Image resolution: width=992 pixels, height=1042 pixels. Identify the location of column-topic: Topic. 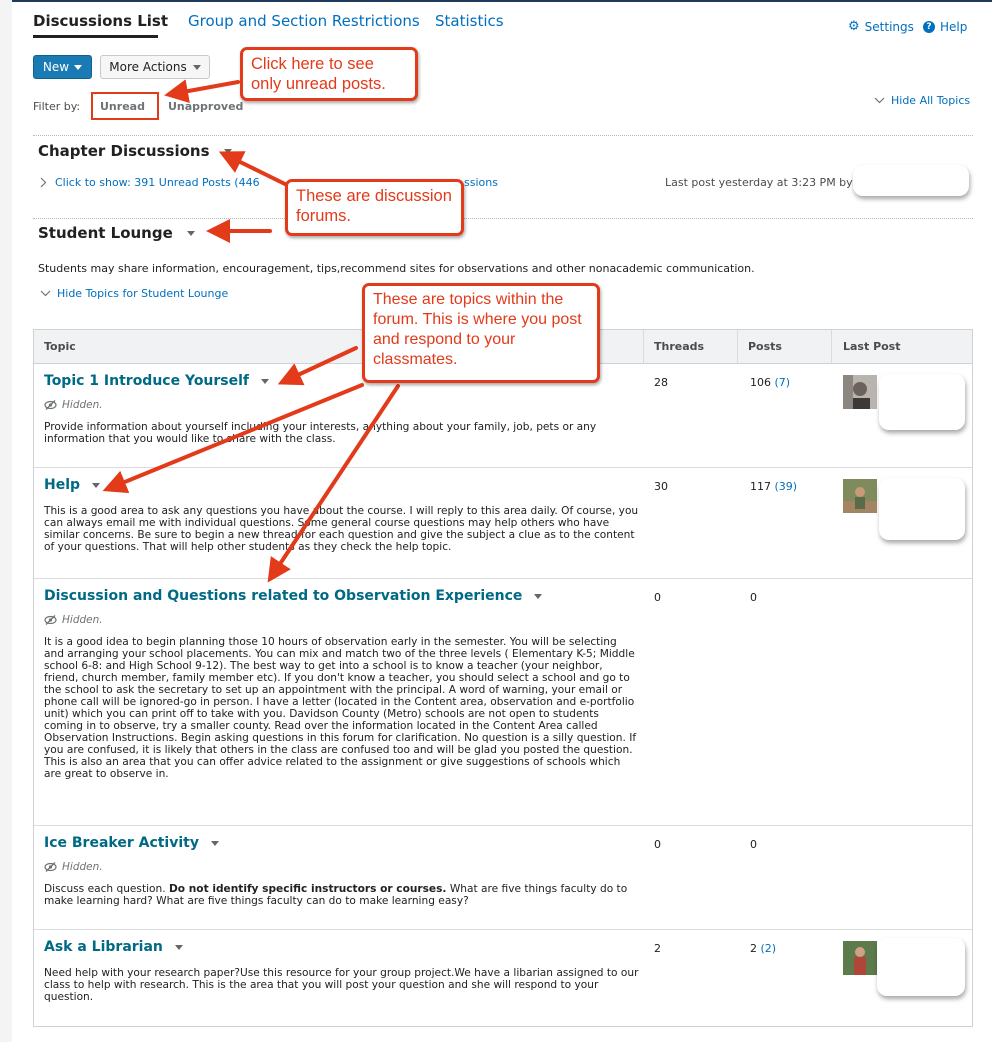
(60, 346).